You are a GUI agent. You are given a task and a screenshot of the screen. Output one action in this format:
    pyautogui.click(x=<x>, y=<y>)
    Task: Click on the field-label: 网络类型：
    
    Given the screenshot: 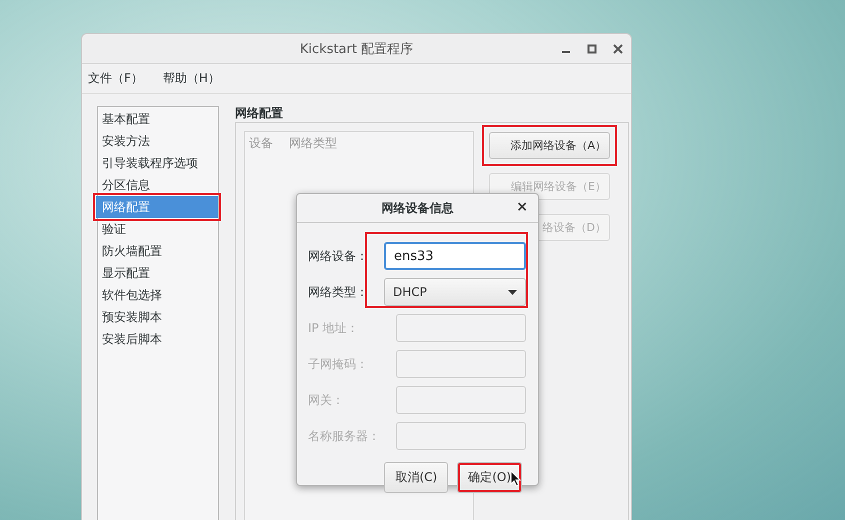 What is the action you would take?
    pyautogui.click(x=338, y=292)
    